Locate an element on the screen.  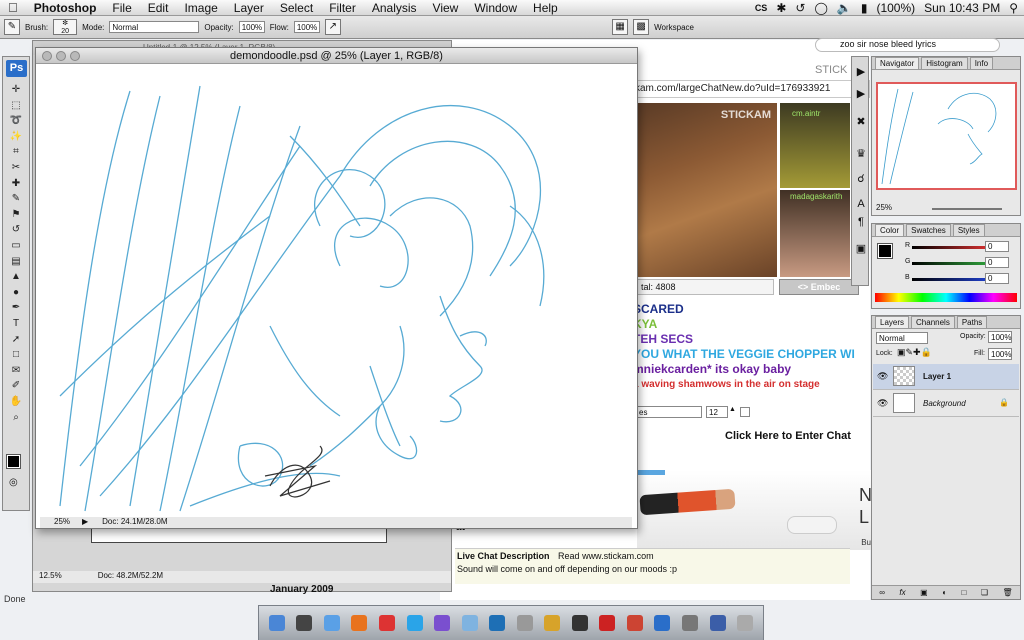
trash-dock-icon is located at coordinates (745, 623).